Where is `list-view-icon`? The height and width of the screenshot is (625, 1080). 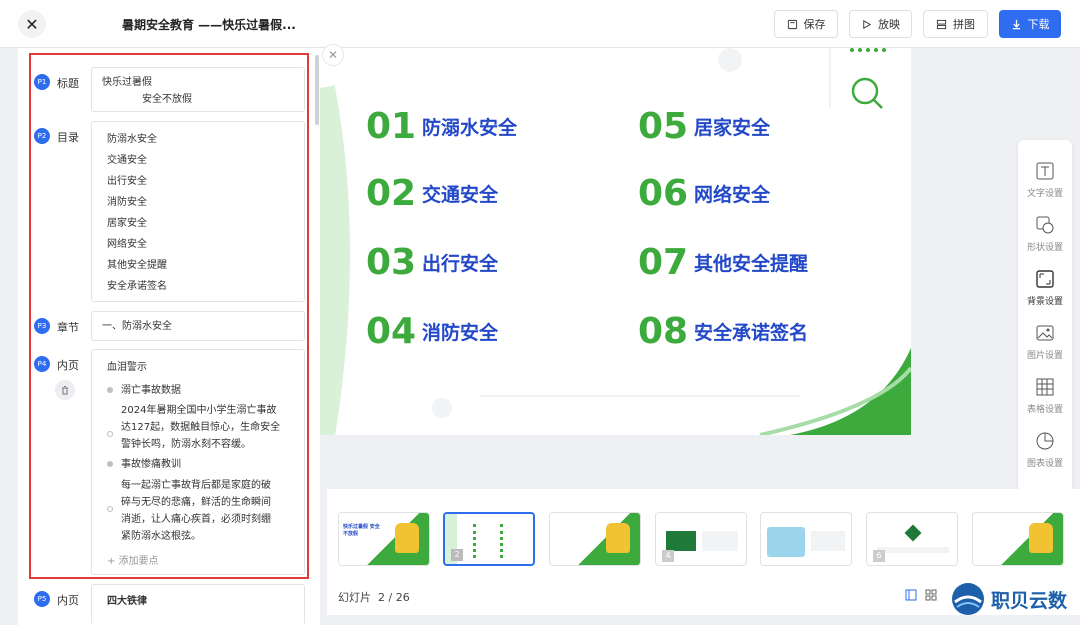 list-view-icon is located at coordinates (911, 595).